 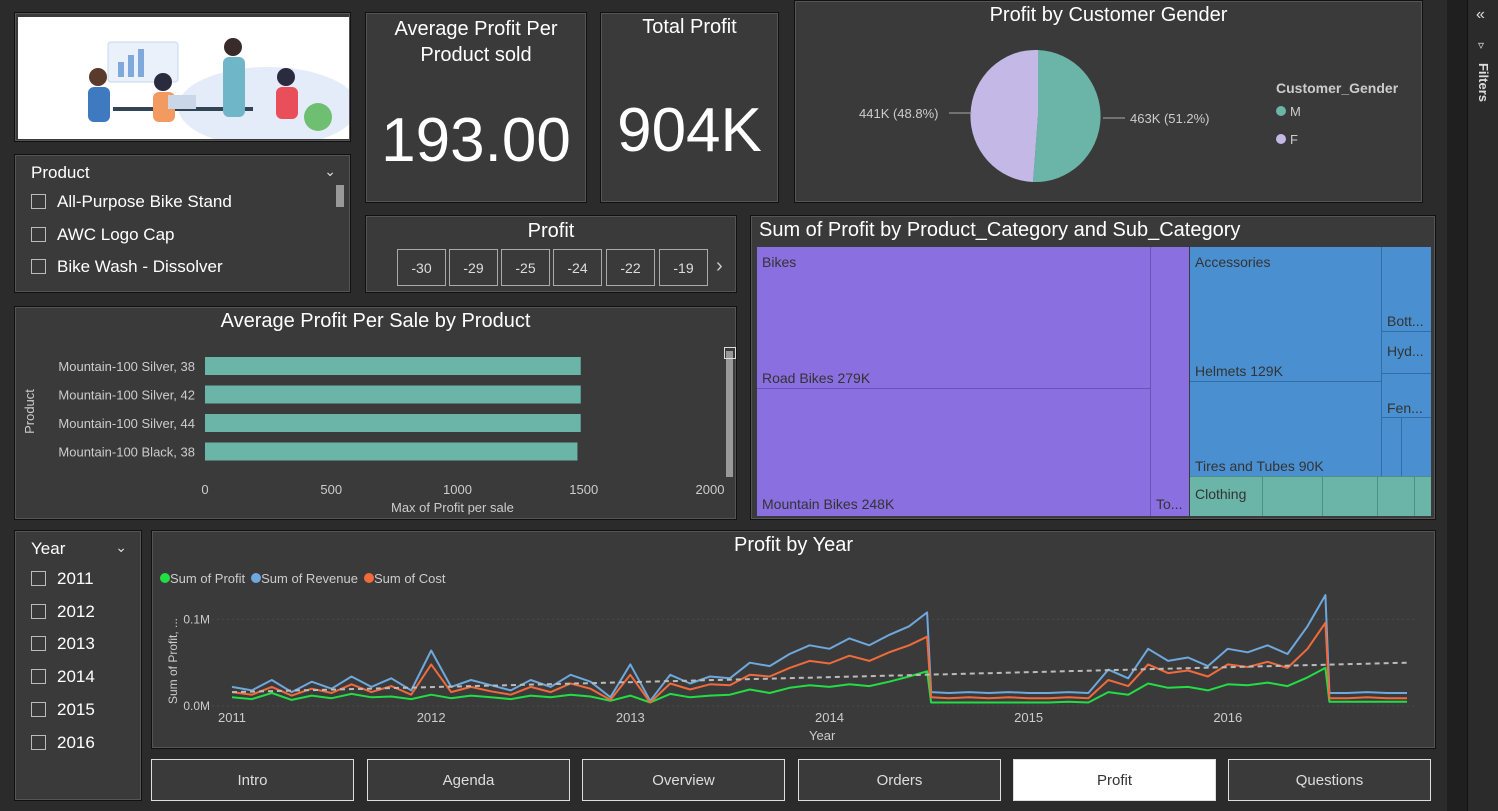 What do you see at coordinates (468, 780) in the screenshot?
I see `nav-button-agenda: Agenda` at bounding box center [468, 780].